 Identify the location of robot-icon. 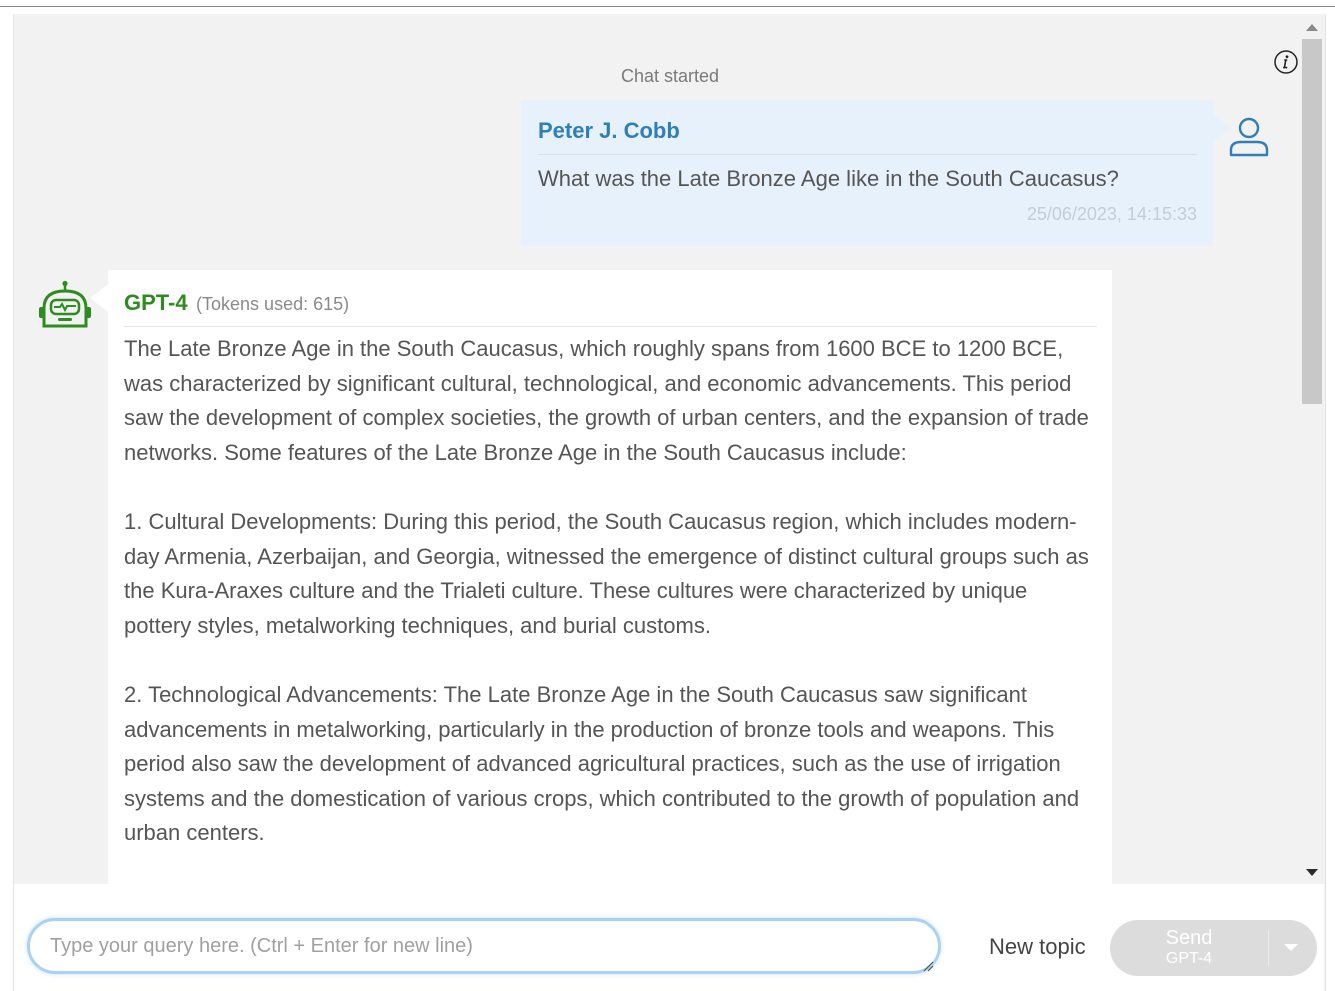
(65, 304).